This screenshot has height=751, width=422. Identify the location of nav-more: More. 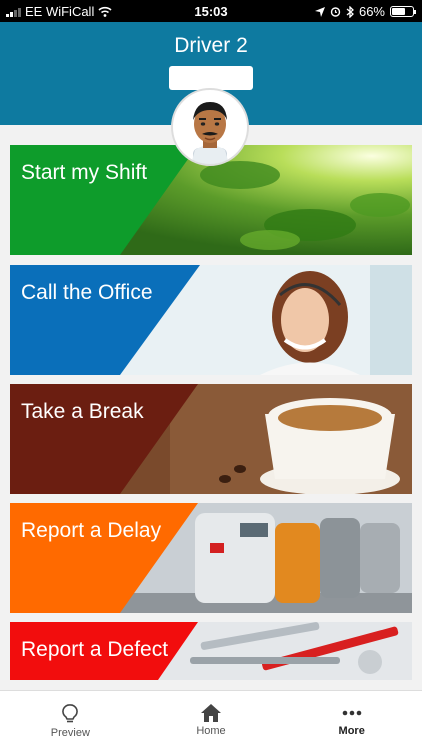
(351, 721).